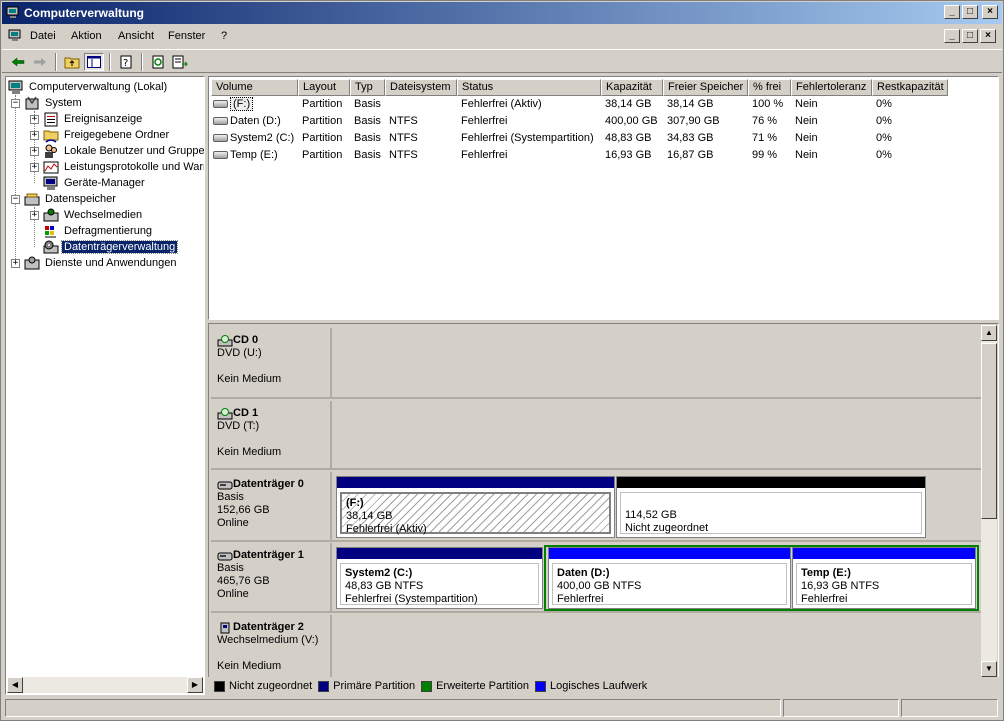  What do you see at coordinates (597, 435) in the screenshot?
I see `disk-row-cd1: CD 1 DVD (T:) Kein Medium` at bounding box center [597, 435].